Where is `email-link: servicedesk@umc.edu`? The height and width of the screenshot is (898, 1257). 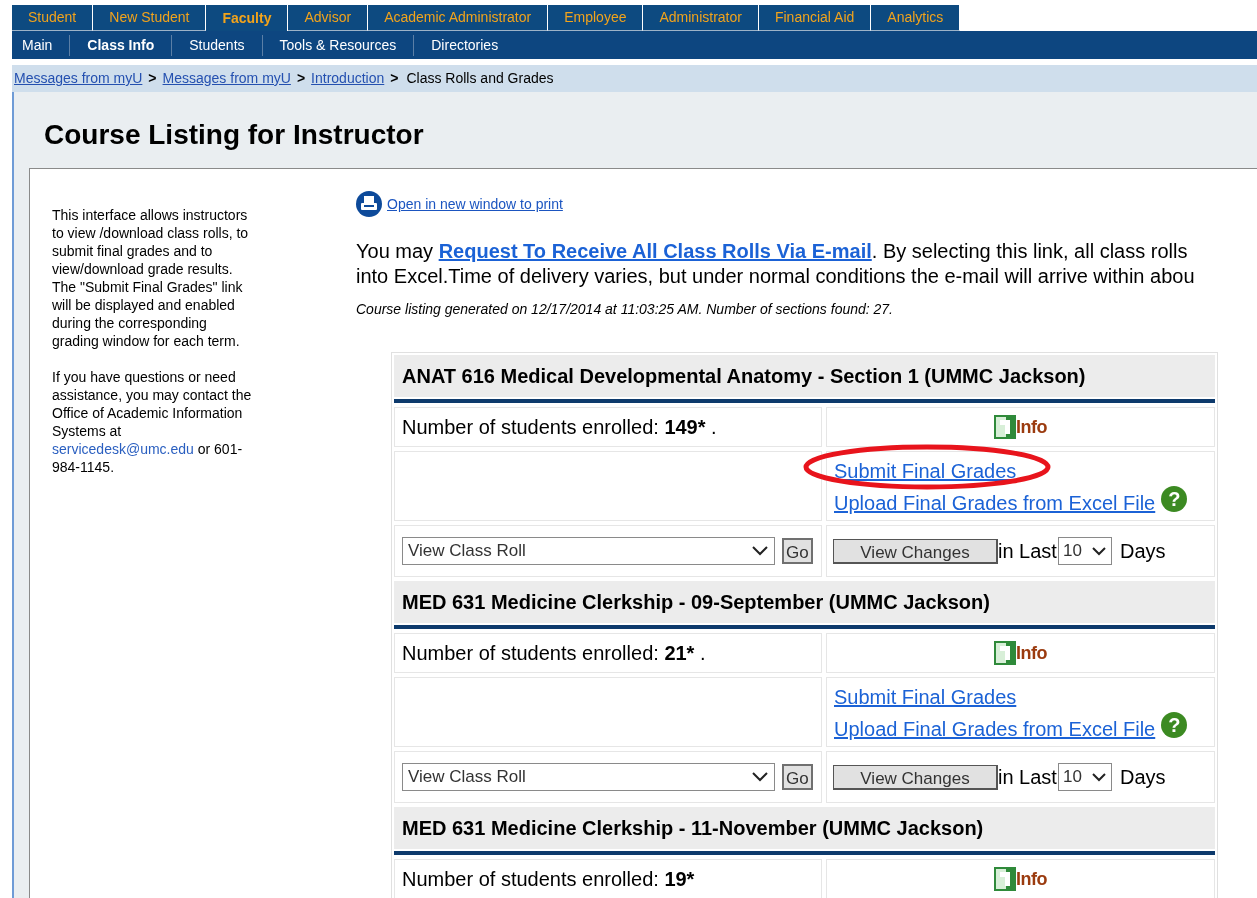
email-link: servicedesk@umc.edu is located at coordinates (123, 449).